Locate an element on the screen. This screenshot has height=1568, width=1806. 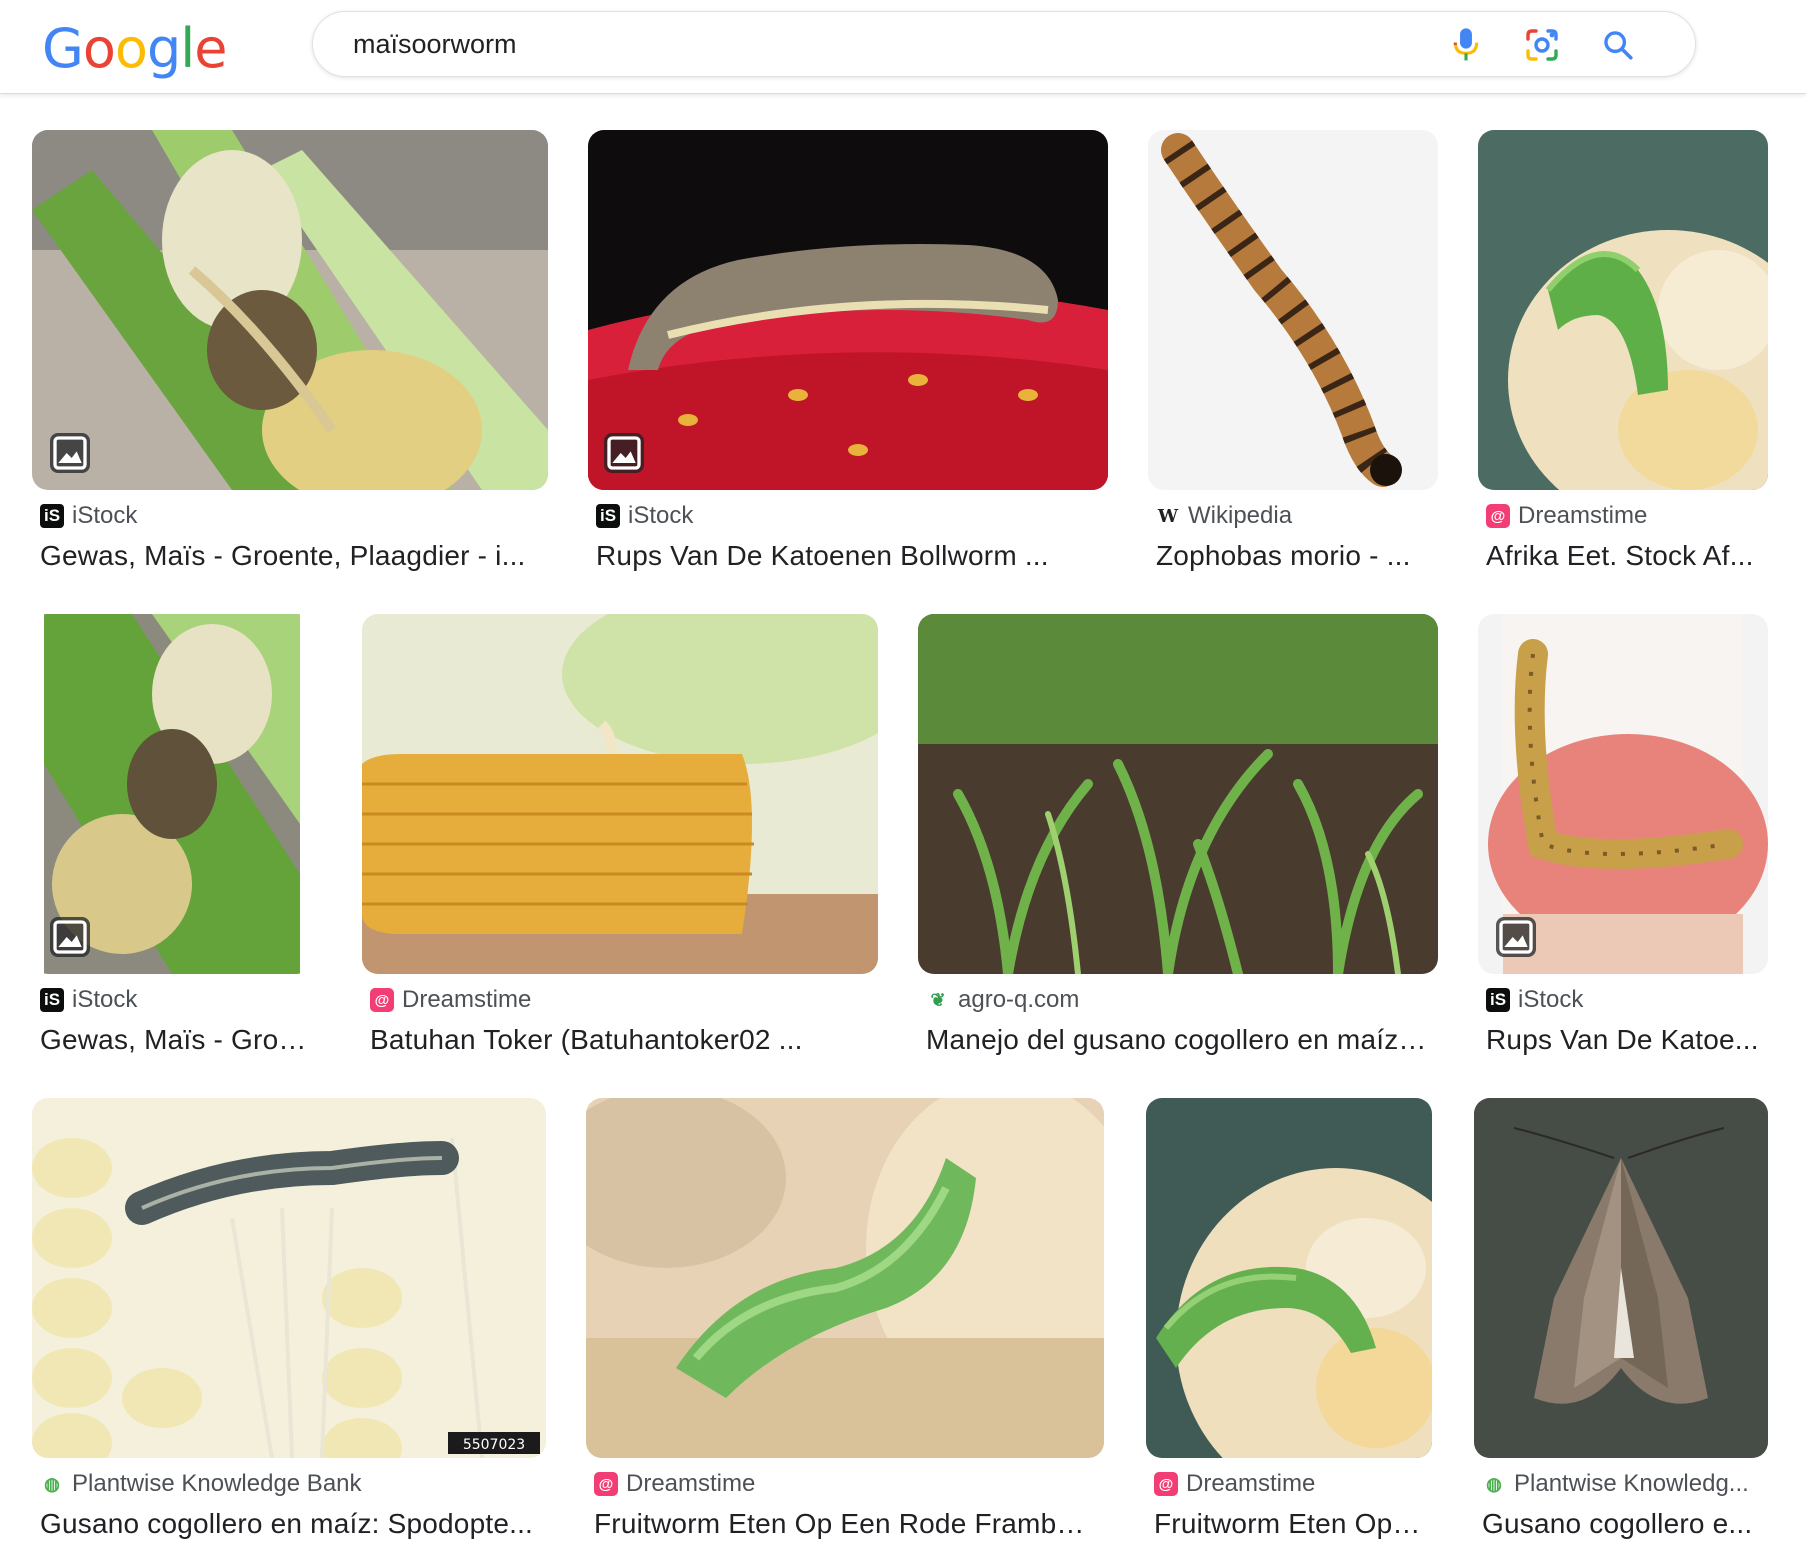
google-logo: Google is located at coordinates (134, 49).